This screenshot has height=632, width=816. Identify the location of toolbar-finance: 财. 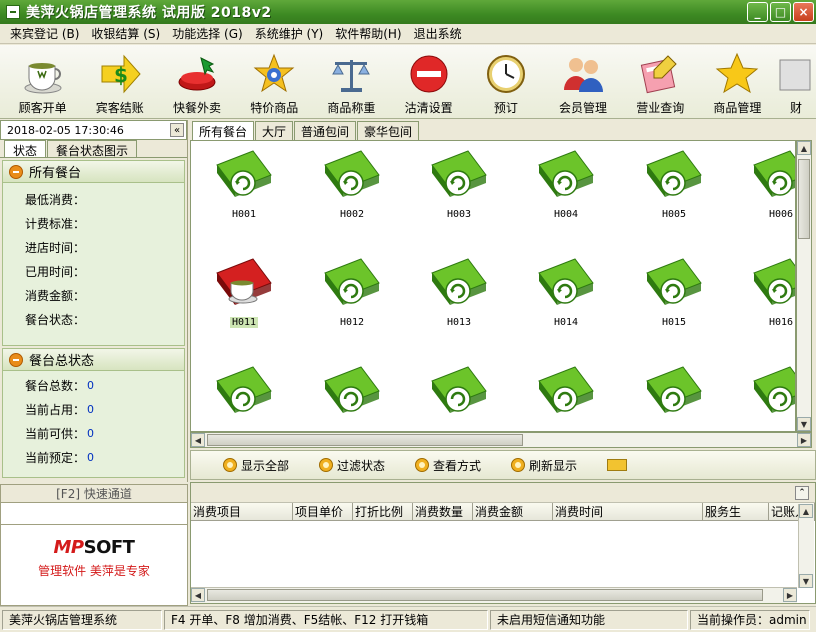
(796, 81).